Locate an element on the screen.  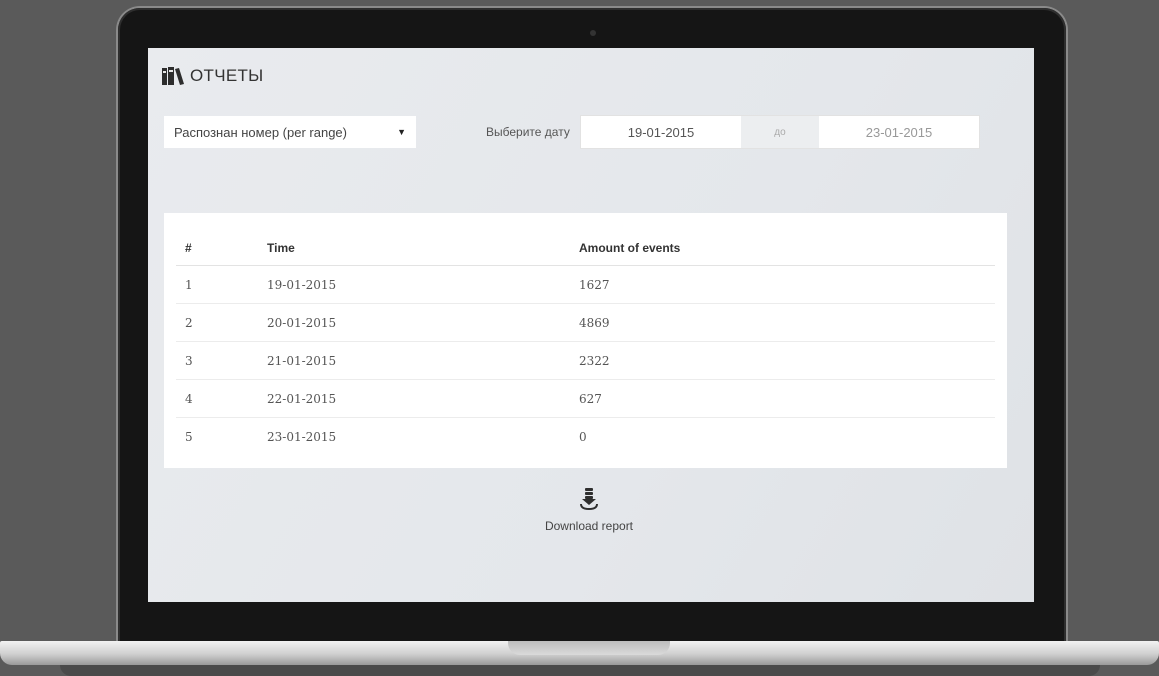
row-time: 21-01-2015 is located at coordinates (414, 360).